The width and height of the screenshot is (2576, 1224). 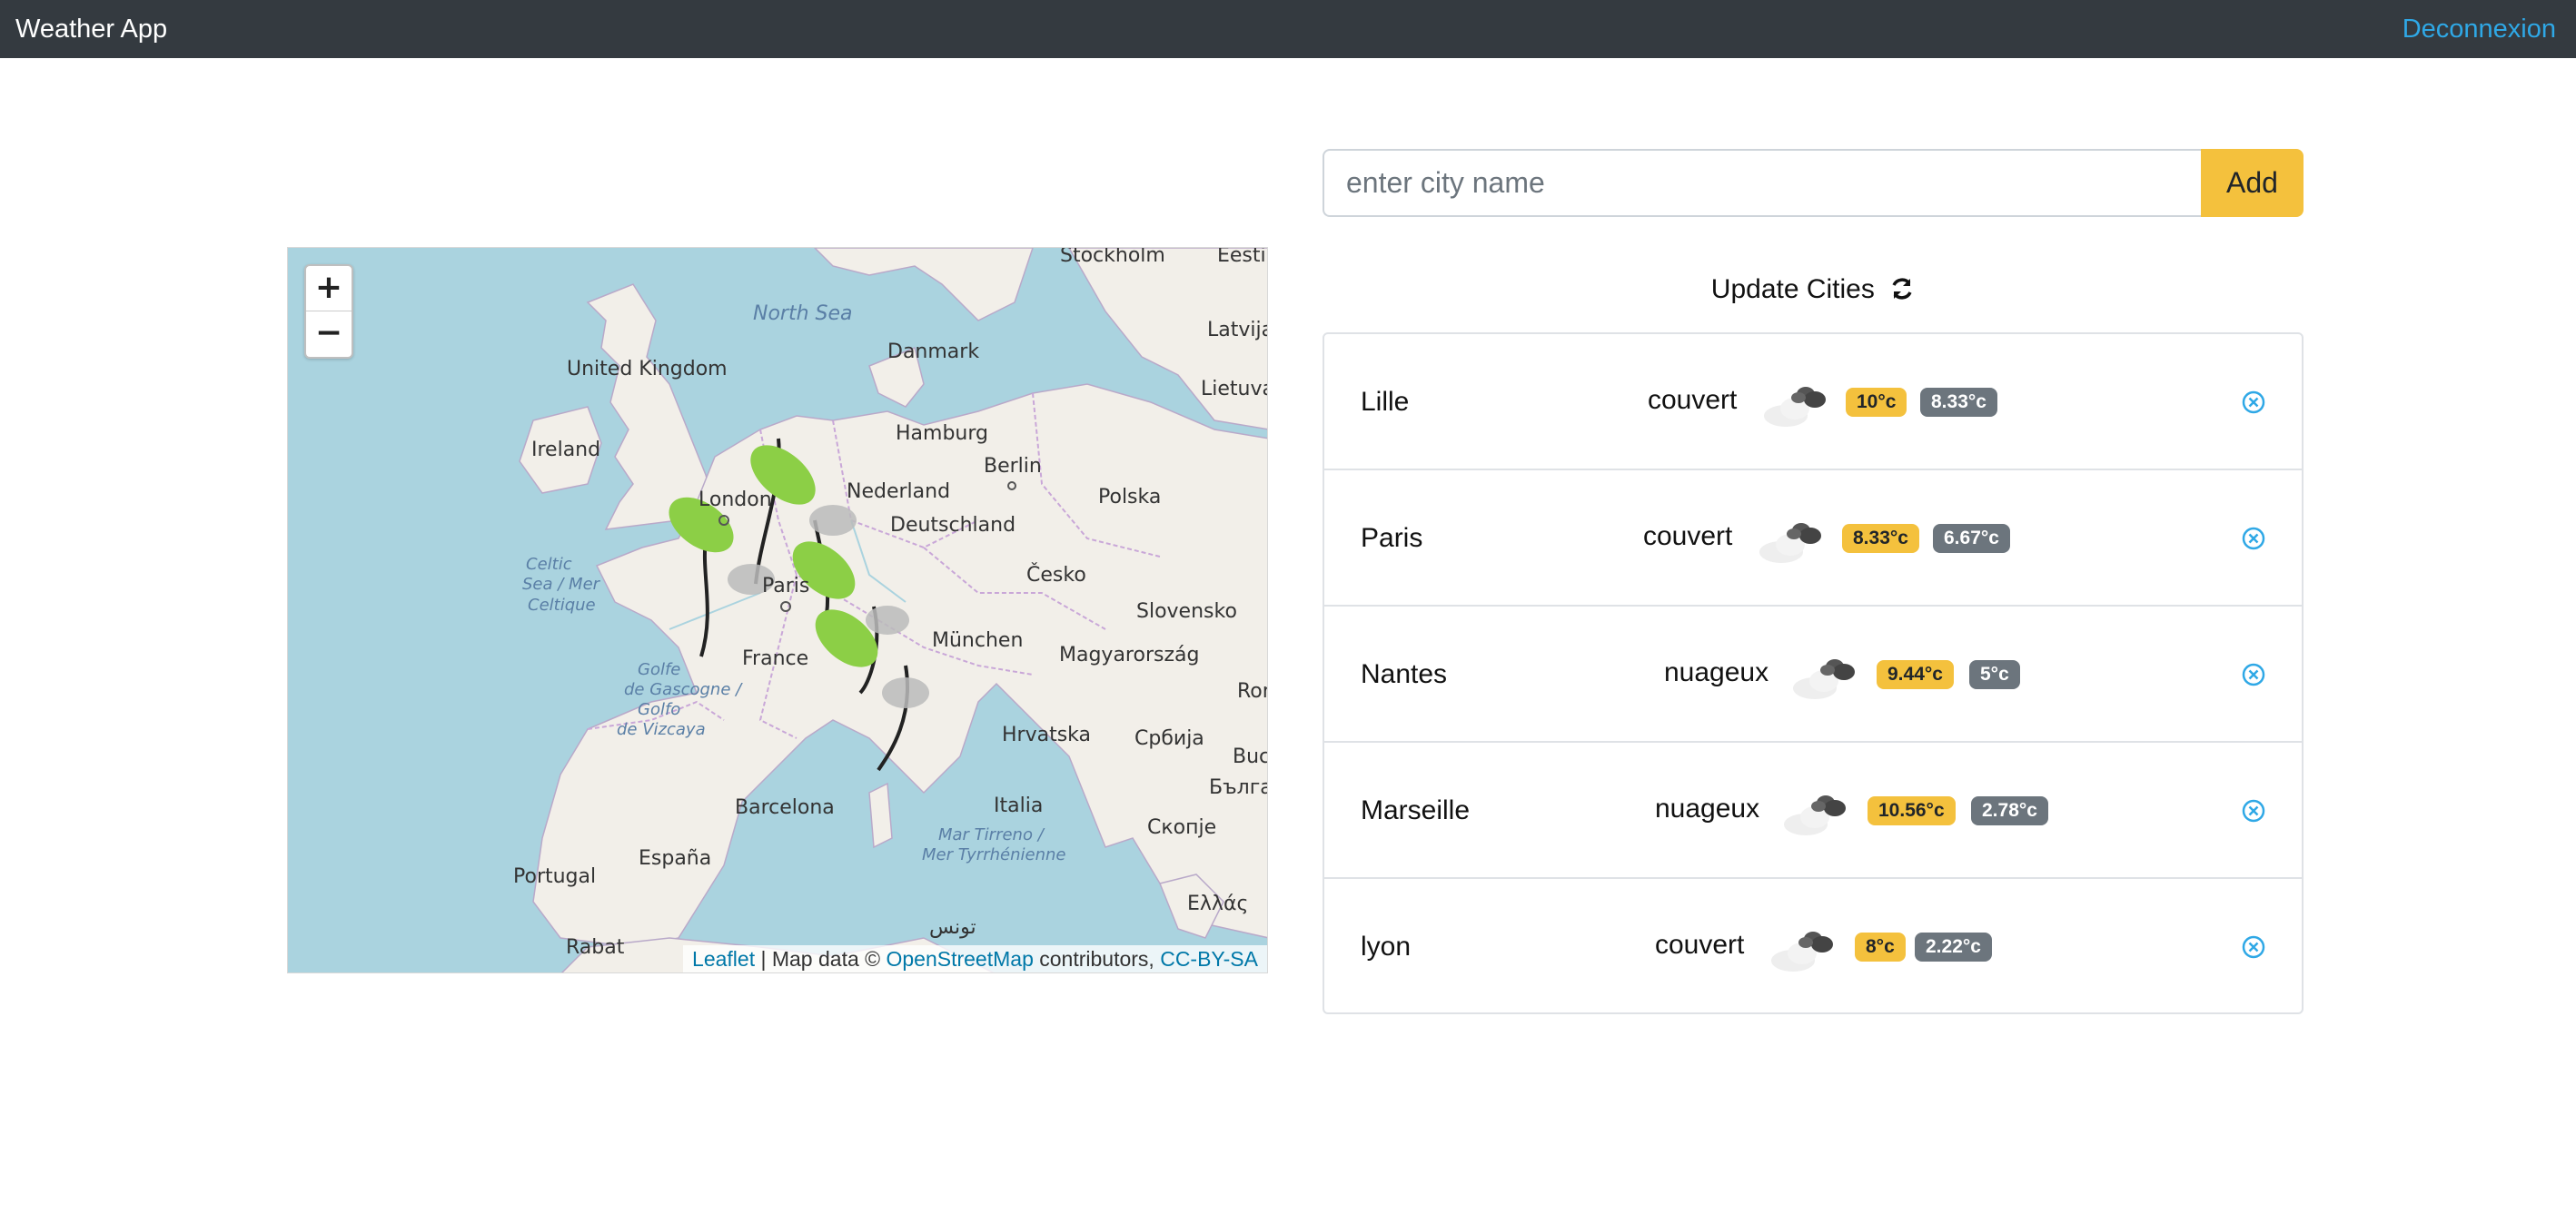 I want to click on map-label: Golfe, so click(x=659, y=670).